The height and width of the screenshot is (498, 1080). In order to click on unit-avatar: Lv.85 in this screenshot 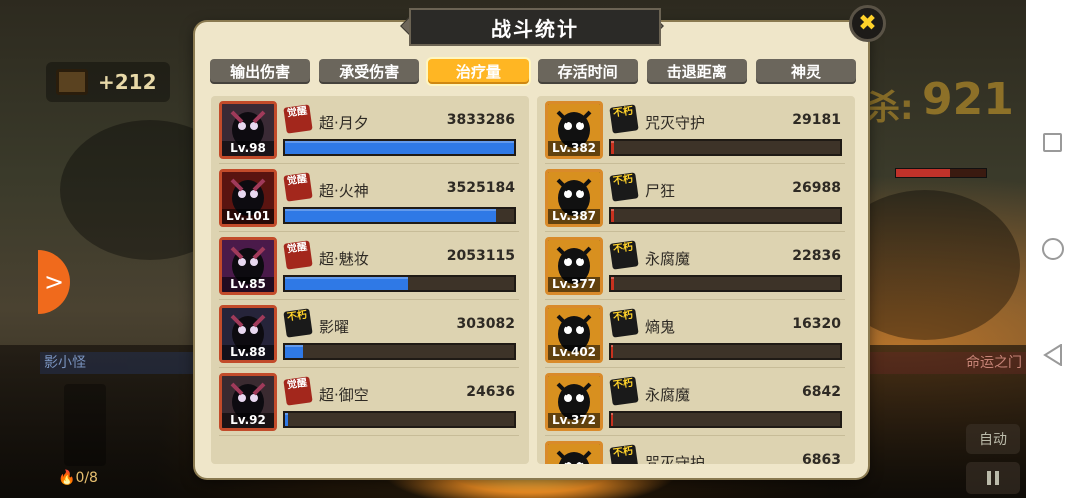, I will do `click(248, 266)`.